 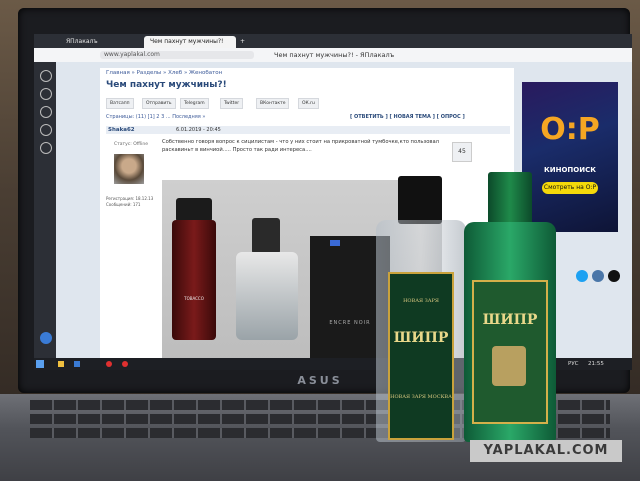 I want to click on bottle-left-subtitle: НОВАЯ ЗАРЯ МОСКВА, so click(x=421, y=397).